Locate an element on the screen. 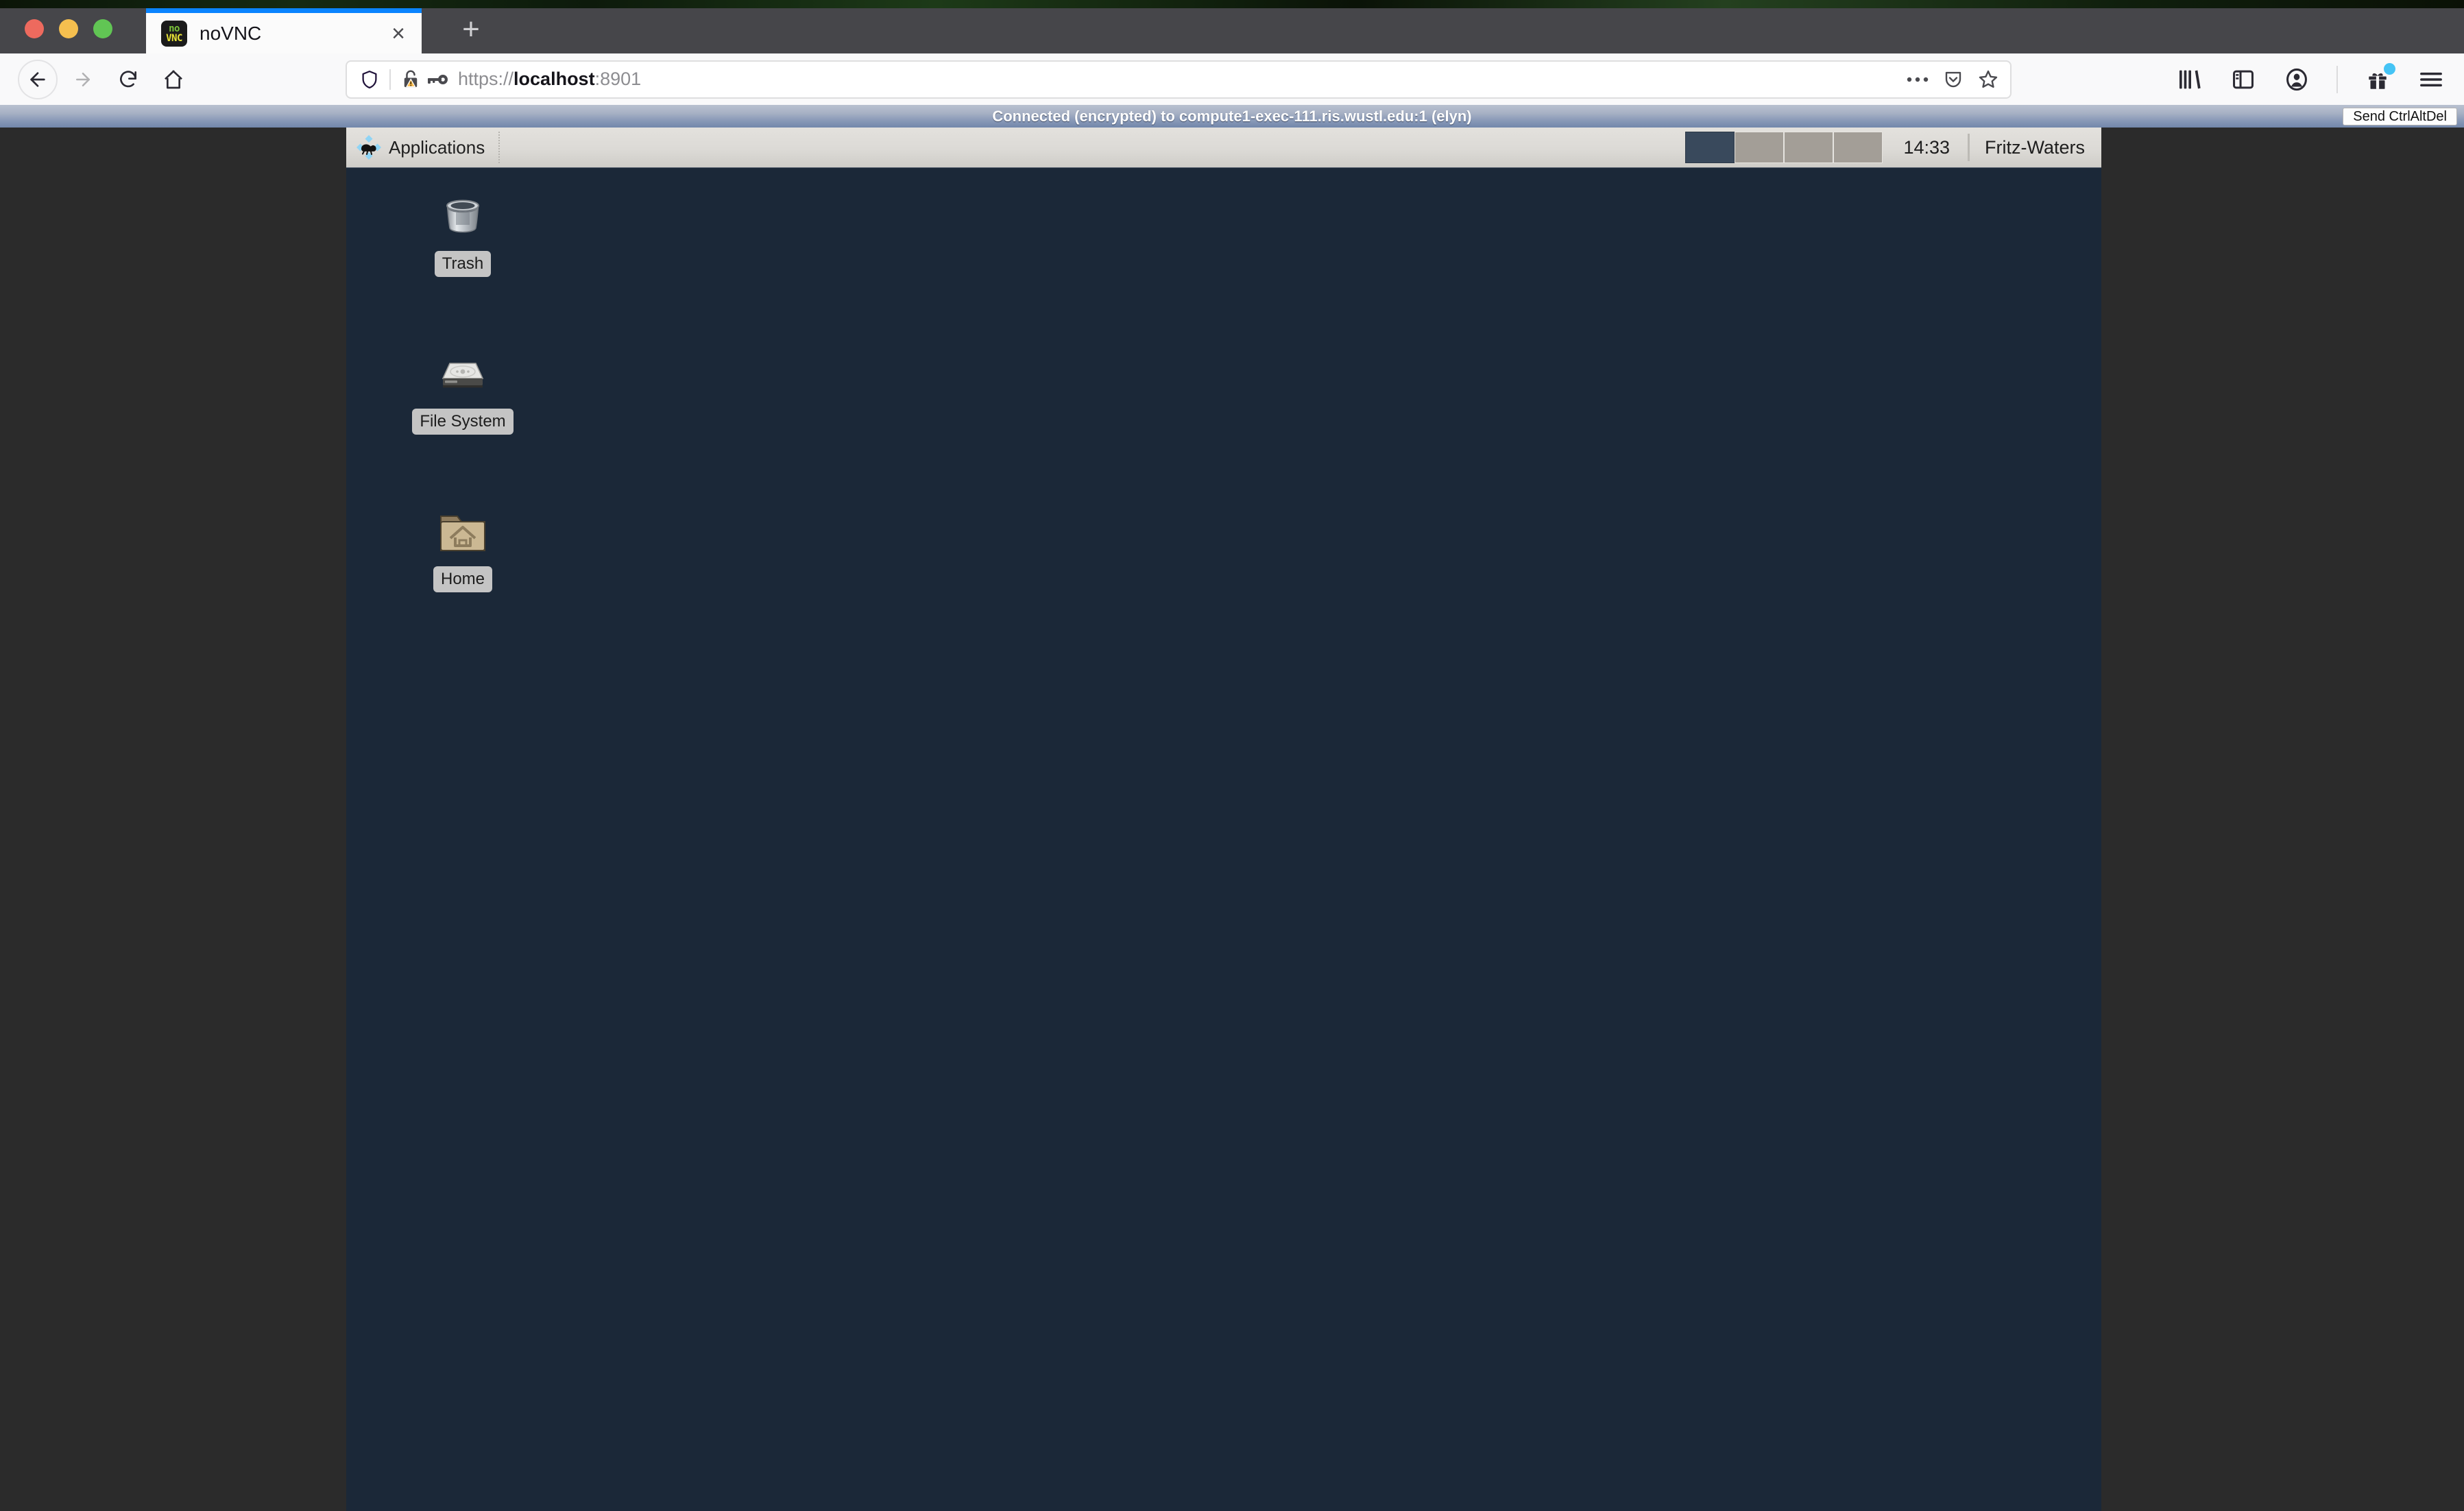 This screenshot has height=1511, width=2464. desktop-icon-label: Trash is located at coordinates (463, 264).